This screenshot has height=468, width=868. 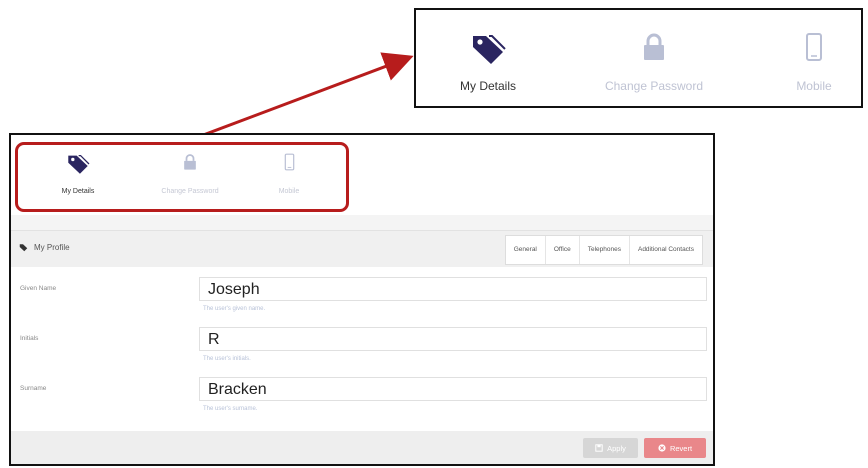 I want to click on field-hint: The user's given name., so click(x=234, y=309).